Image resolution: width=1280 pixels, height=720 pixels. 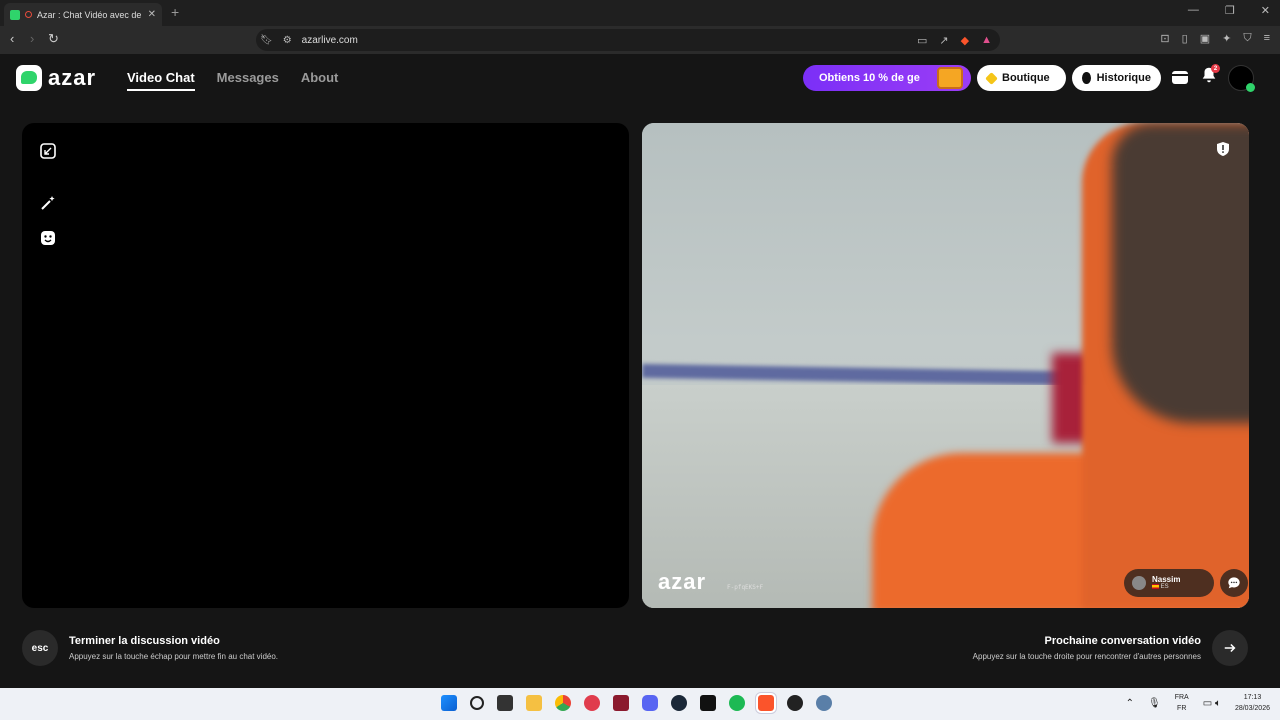 What do you see at coordinates (1252, 708) in the screenshot?
I see `clock-date: 28/03/2026` at bounding box center [1252, 708].